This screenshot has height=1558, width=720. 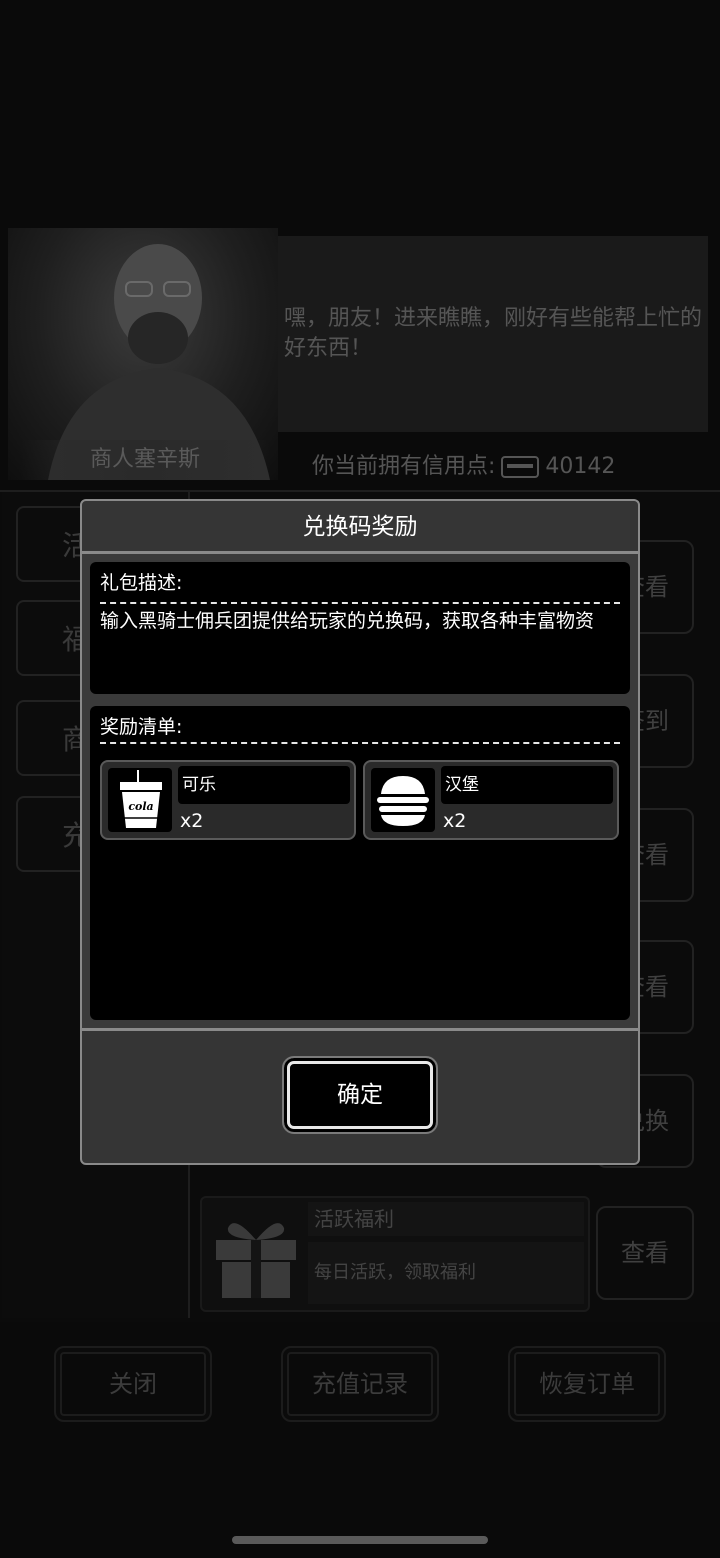 I want to click on home-indicator, so click(x=360, y=1540).